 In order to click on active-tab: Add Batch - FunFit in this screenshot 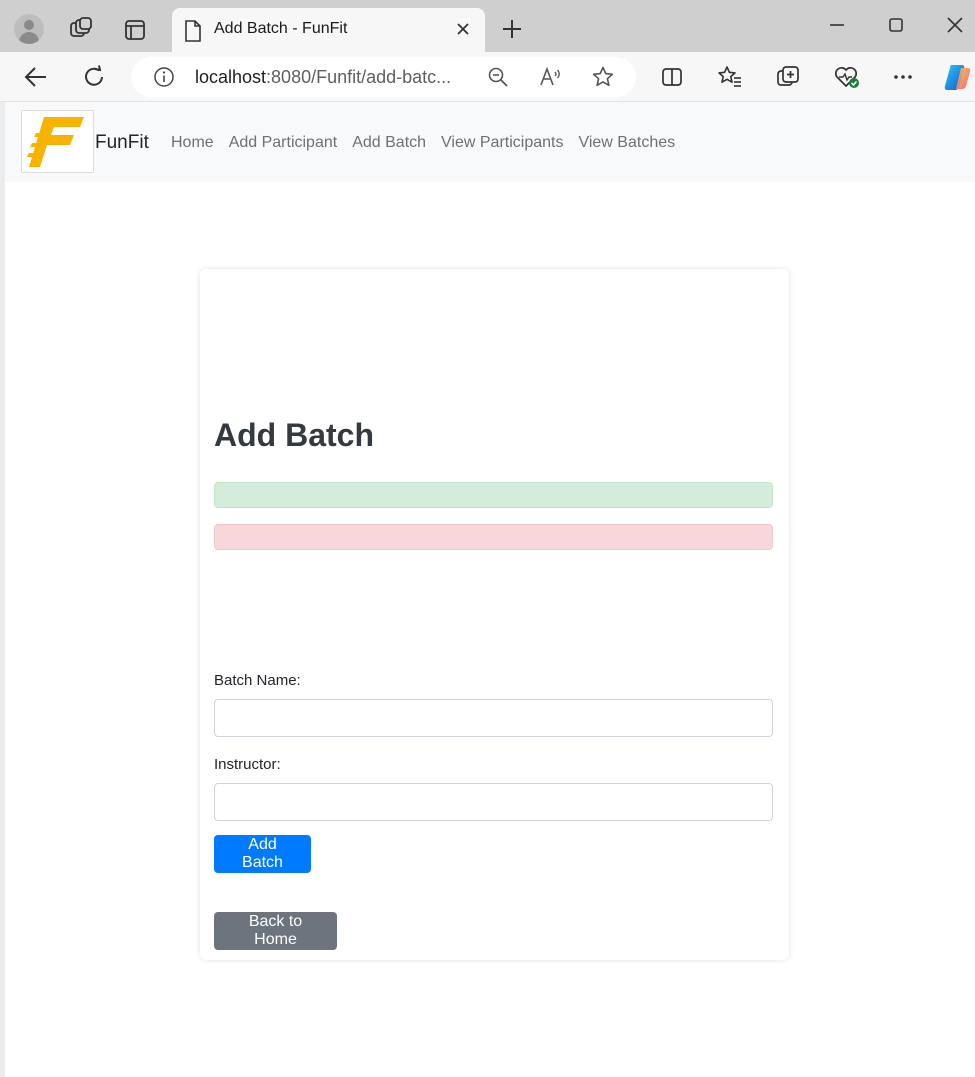, I will do `click(328, 30)`.